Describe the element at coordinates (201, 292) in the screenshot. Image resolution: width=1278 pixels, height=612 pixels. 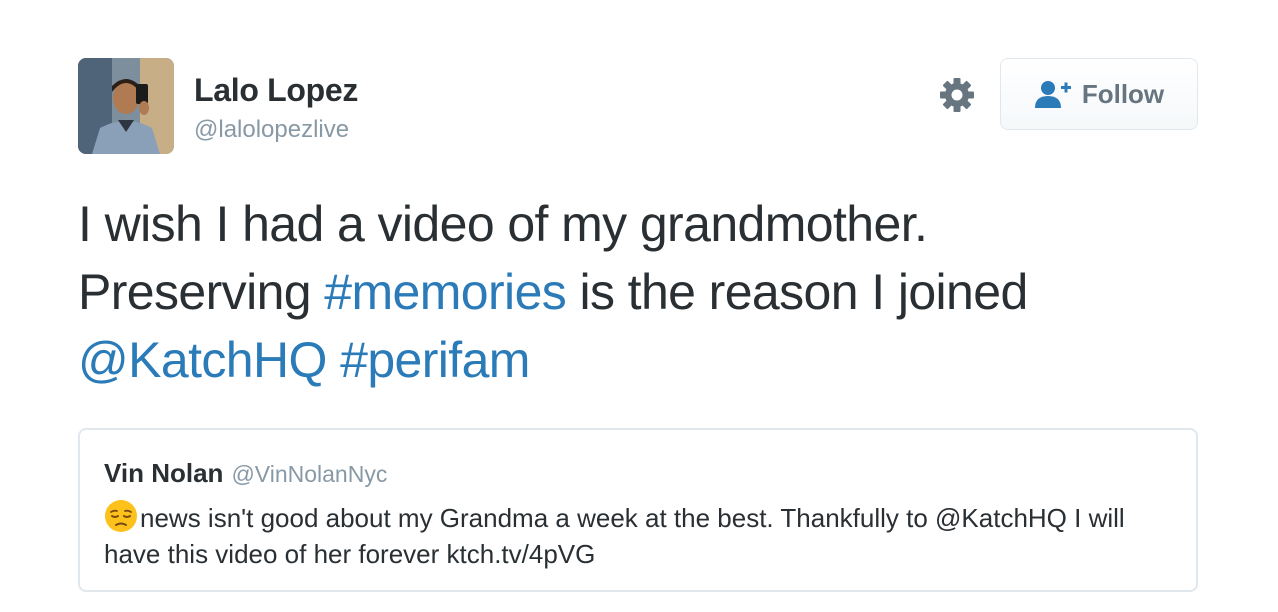
I see `tweet-text-segment: Preserving` at that location.